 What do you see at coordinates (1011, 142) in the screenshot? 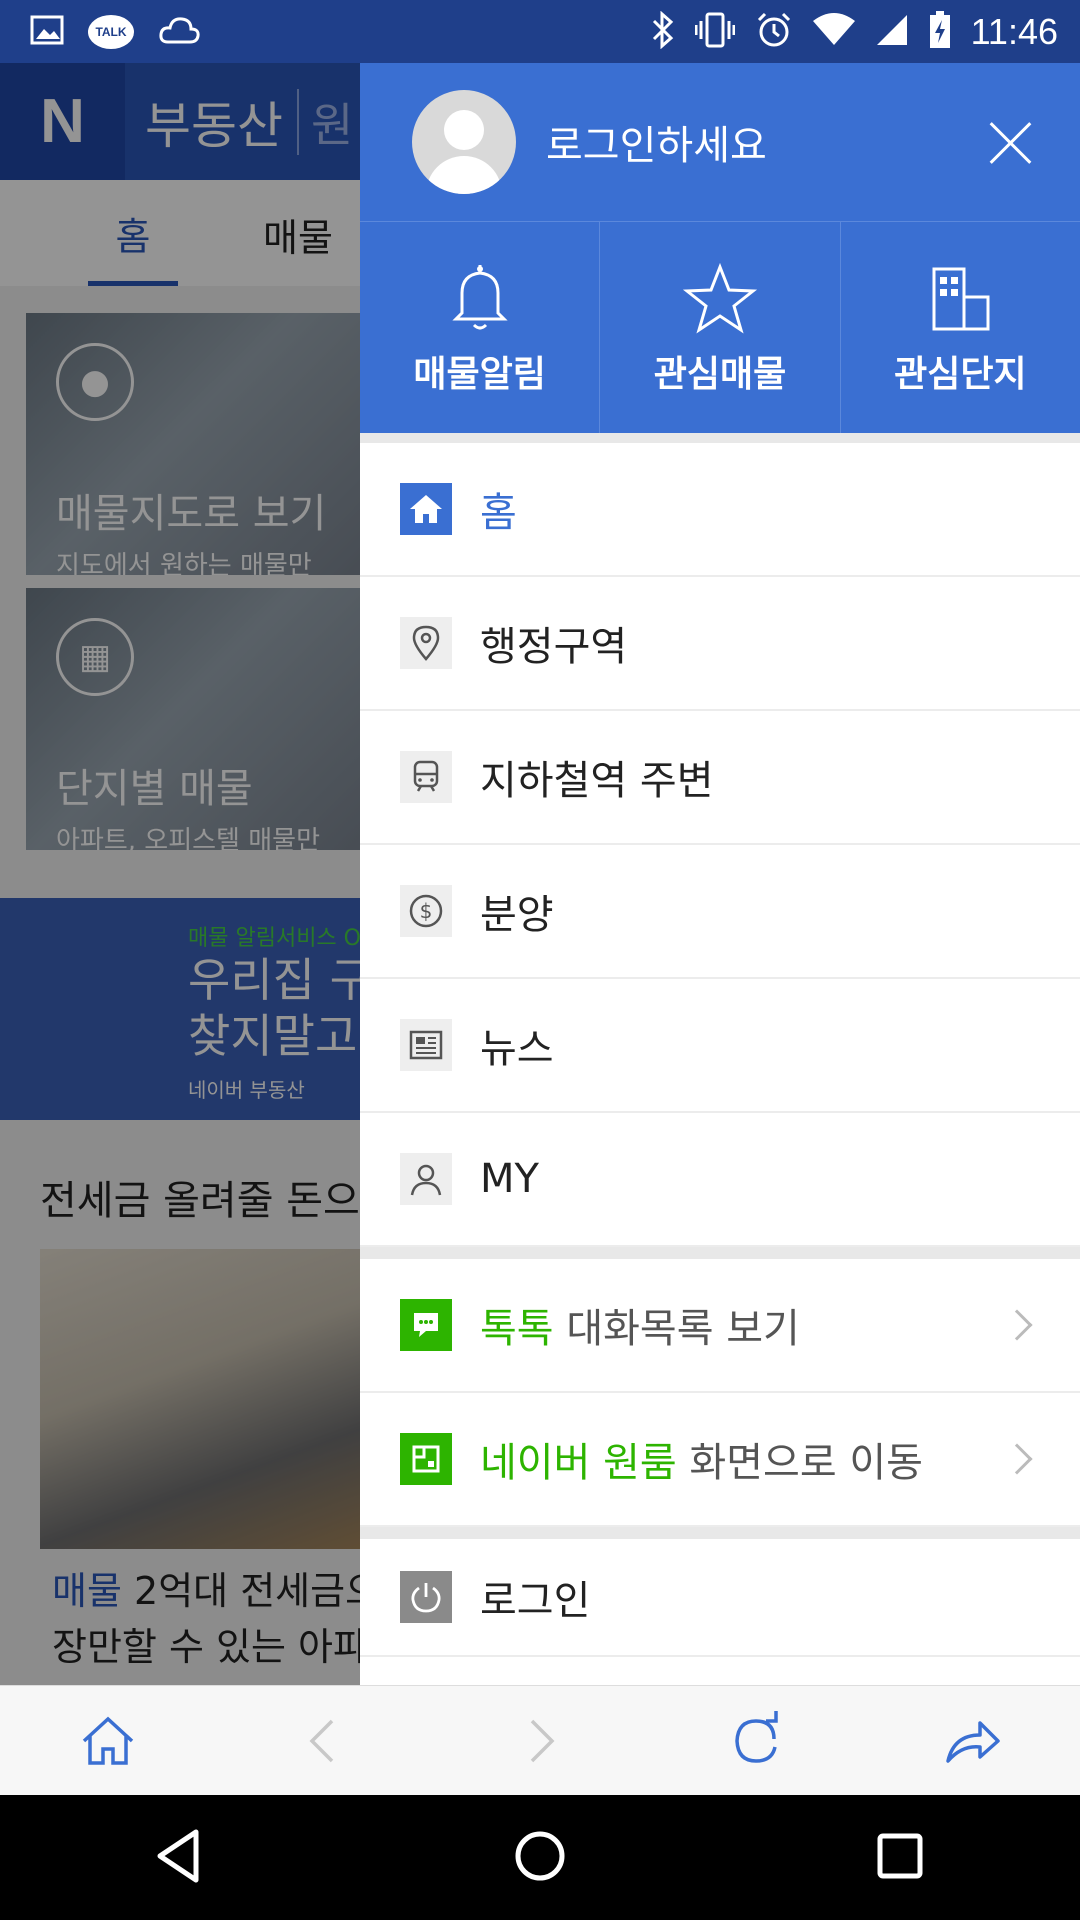
I see `close-icon` at bounding box center [1011, 142].